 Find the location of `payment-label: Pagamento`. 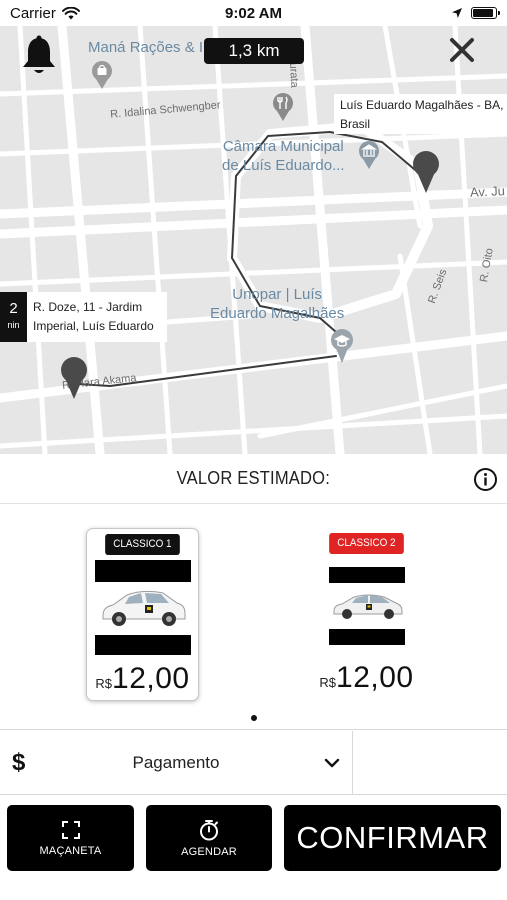

payment-label: Pagamento is located at coordinates (176, 762).